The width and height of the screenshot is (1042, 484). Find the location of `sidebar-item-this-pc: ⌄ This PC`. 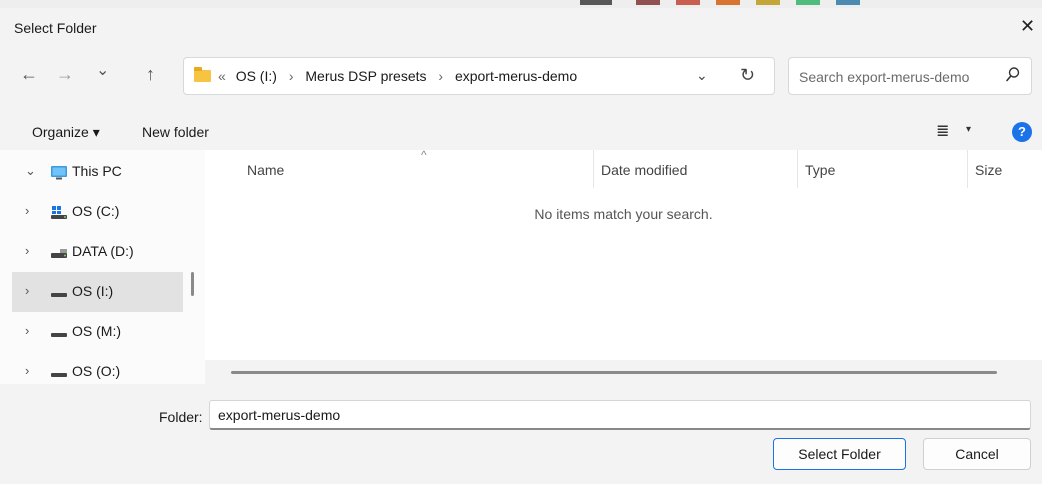

sidebar-item-this-pc: ⌄ This PC is located at coordinates (97, 172).